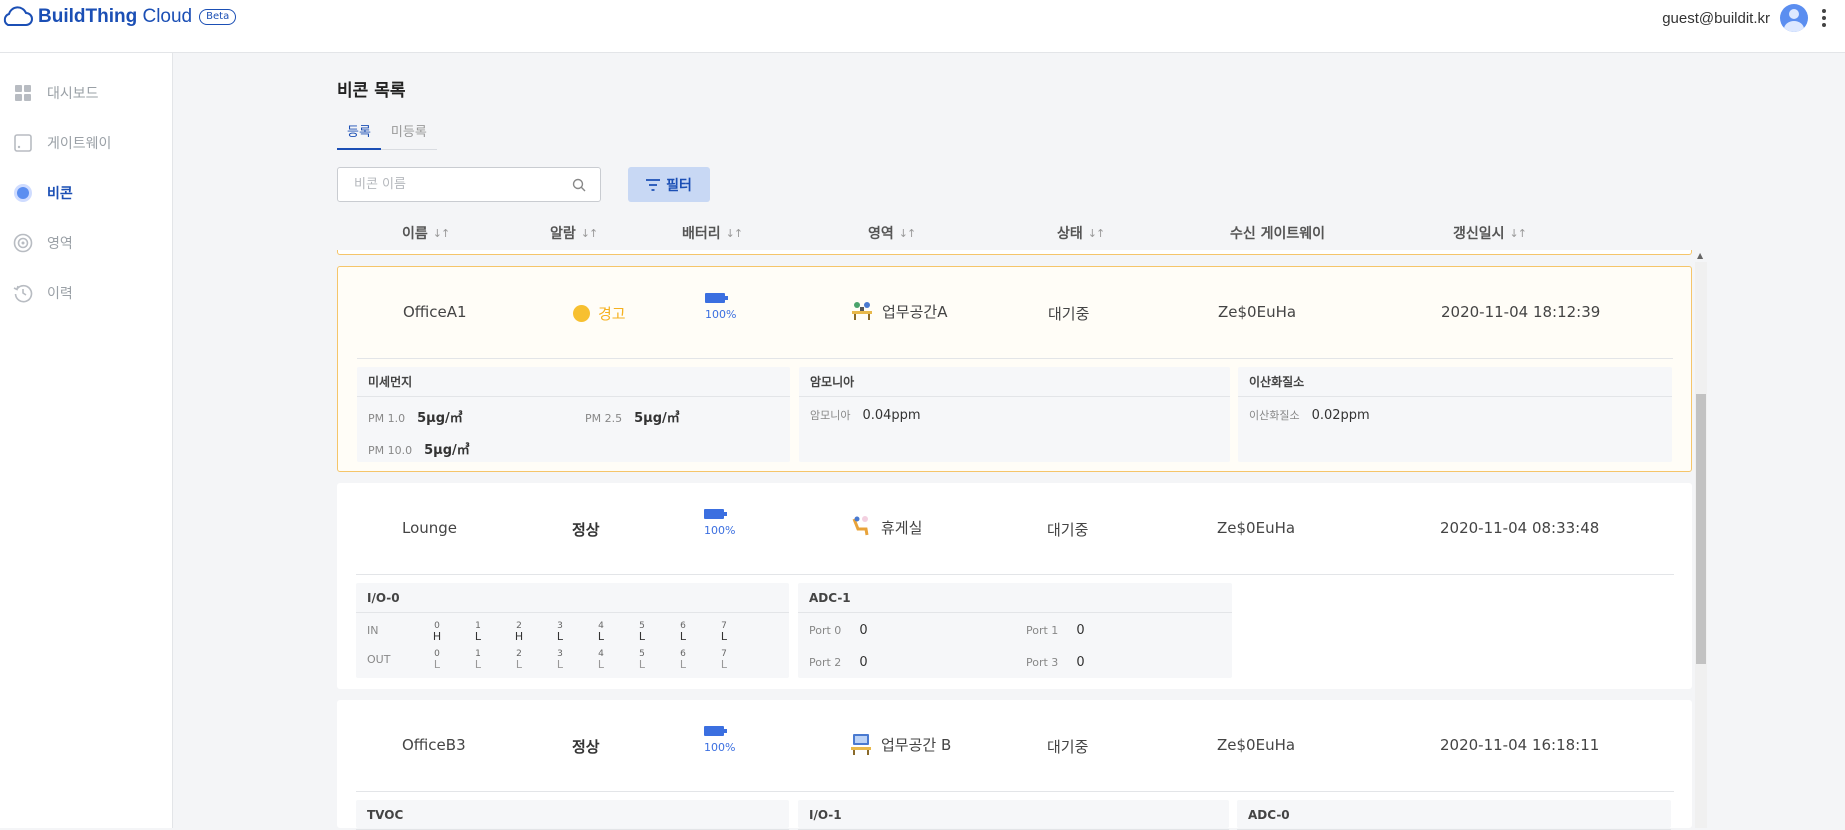 The image size is (1845, 830). I want to click on panel-title: TVOC, so click(572, 815).